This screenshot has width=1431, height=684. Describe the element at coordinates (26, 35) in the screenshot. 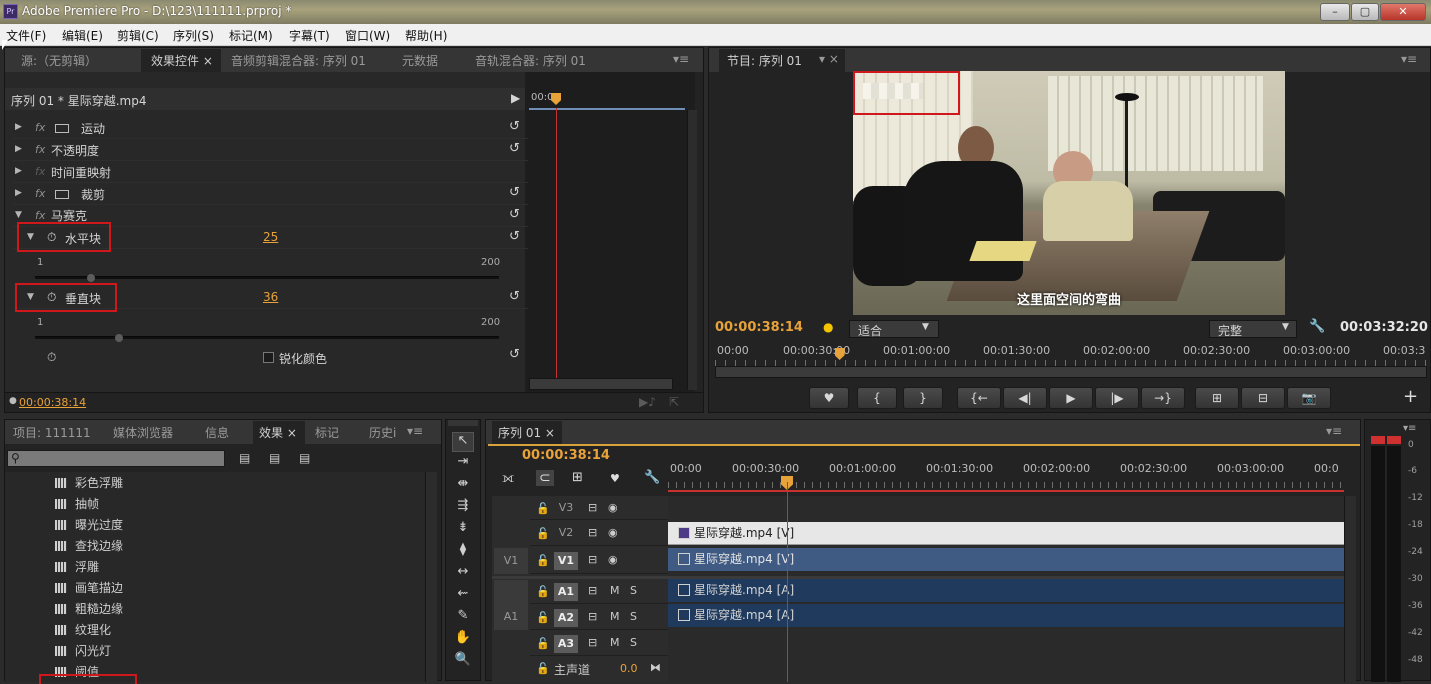

I see `menu-file: 文件(F)` at that location.